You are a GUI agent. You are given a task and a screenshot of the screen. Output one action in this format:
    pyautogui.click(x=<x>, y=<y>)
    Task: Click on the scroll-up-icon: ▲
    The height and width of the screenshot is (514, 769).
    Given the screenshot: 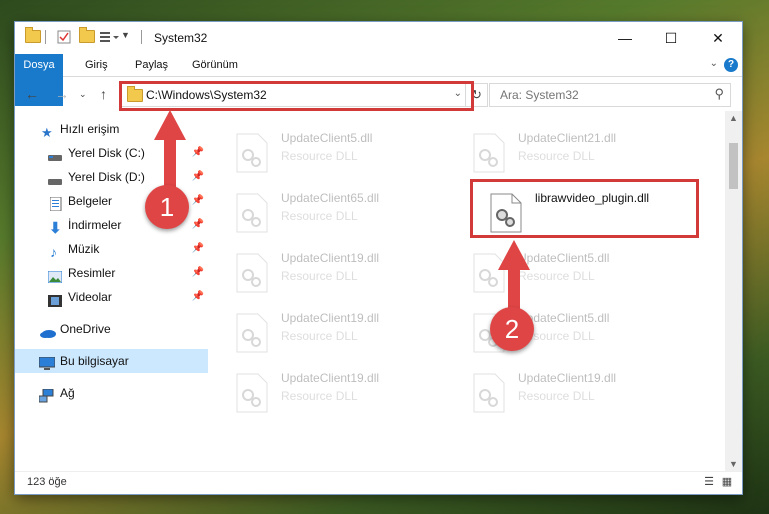 What is the action you would take?
    pyautogui.click(x=733, y=118)
    